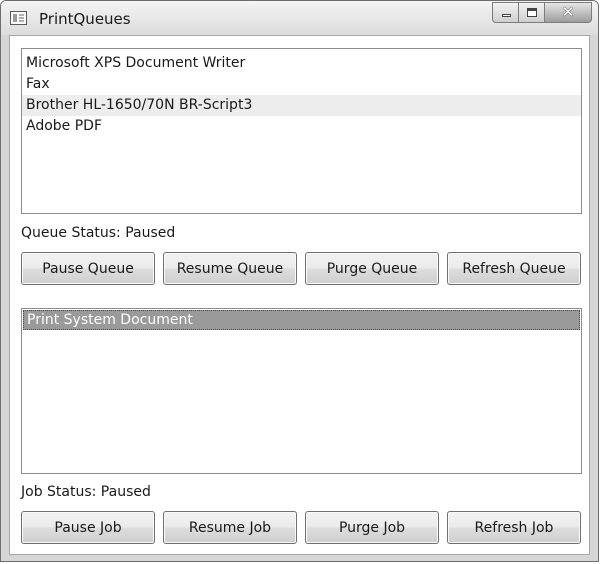 This screenshot has width=601, height=564. Describe the element at coordinates (506, 15) in the screenshot. I see `minimize-icon` at that location.